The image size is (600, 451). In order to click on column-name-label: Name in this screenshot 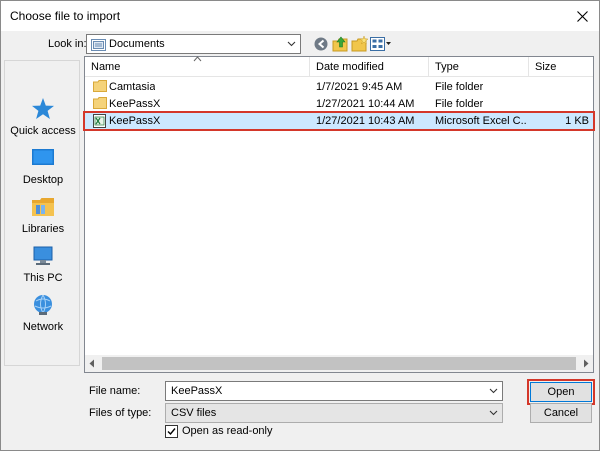, I will do `click(106, 67)`.